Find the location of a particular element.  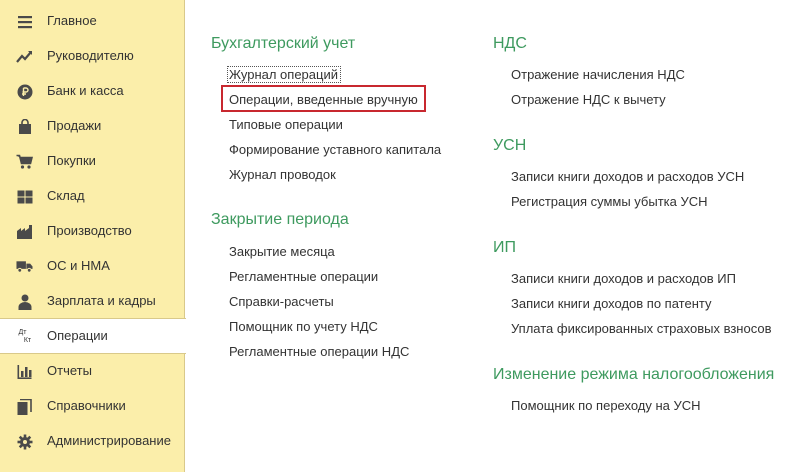

link-regulated-vat-operations: Регламентные операции НДС is located at coordinates (319, 351).